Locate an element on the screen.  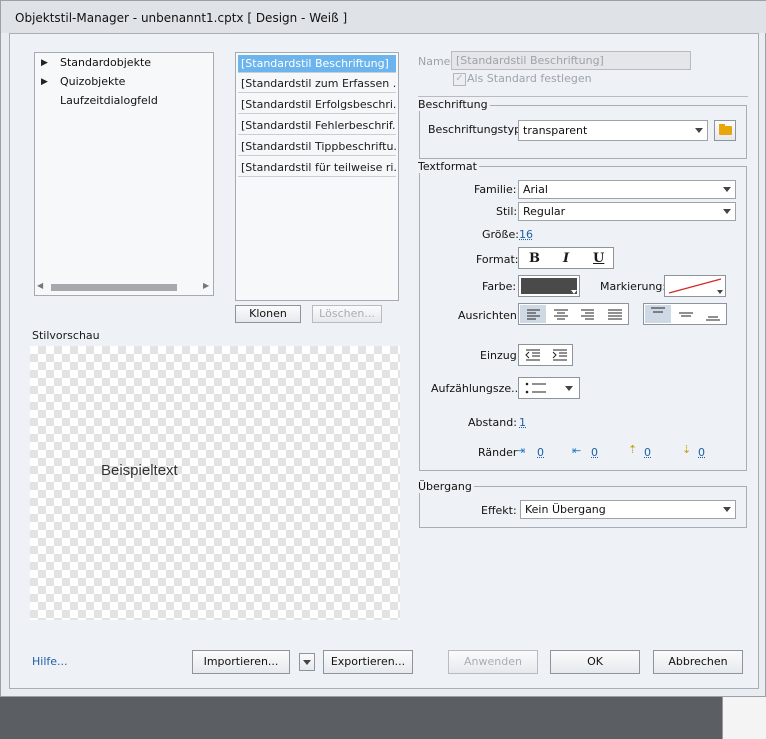
top-margin-icon: ⇡ is located at coordinates (633, 449).